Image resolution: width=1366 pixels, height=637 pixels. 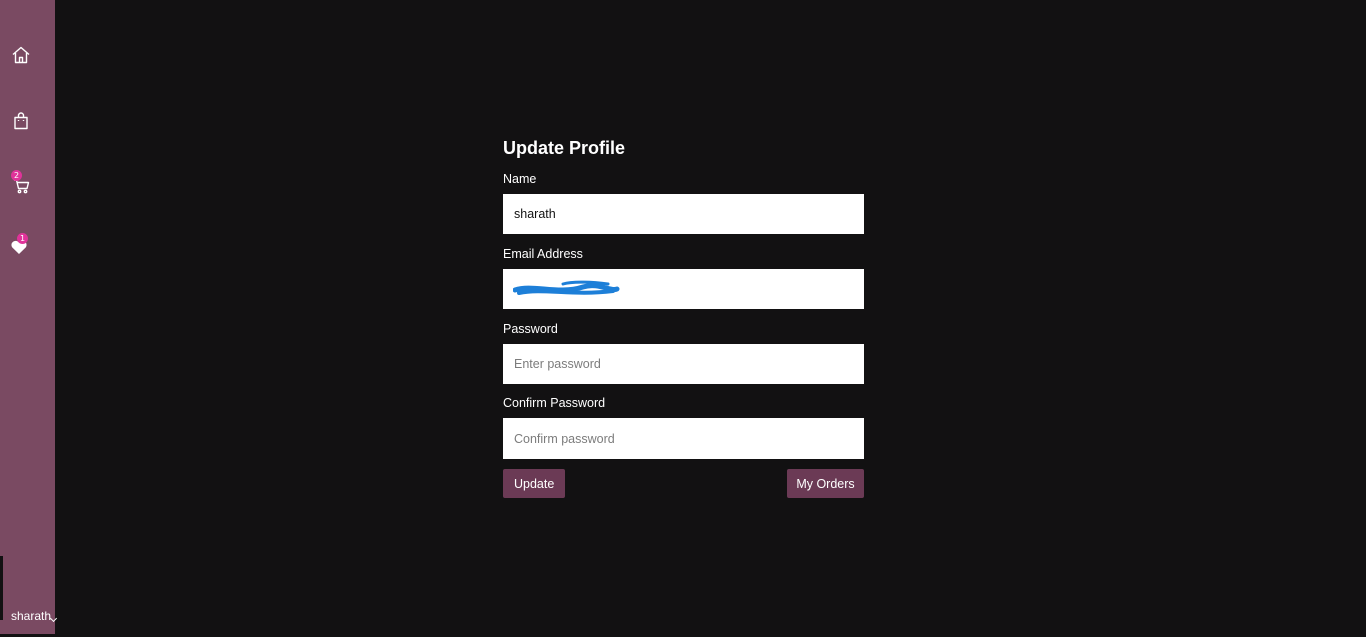 What do you see at coordinates (683, 438) in the screenshot?
I see `confirm-password-field` at bounding box center [683, 438].